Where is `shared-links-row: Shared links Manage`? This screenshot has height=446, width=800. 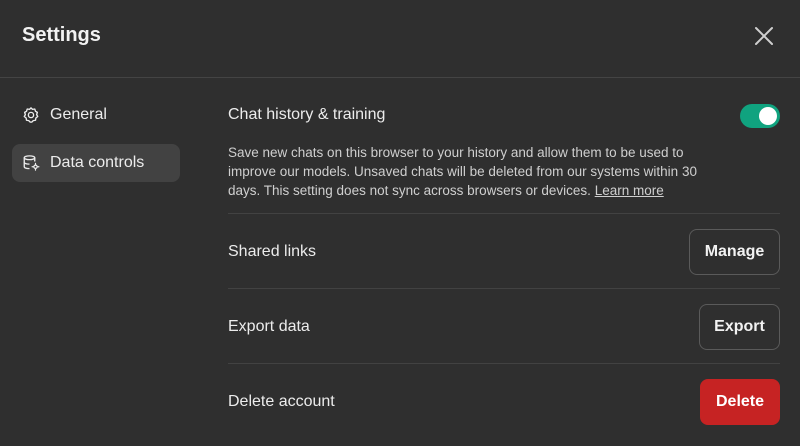 shared-links-row: Shared links Manage is located at coordinates (504, 251).